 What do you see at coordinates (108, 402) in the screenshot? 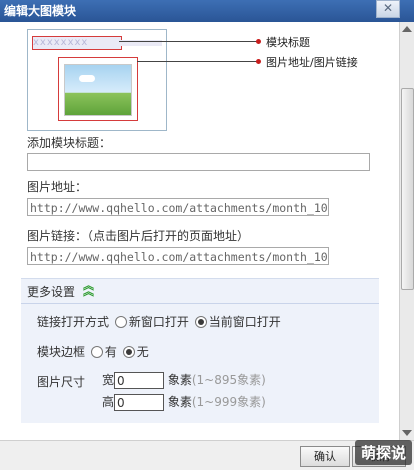
I see `height-label: 高` at bounding box center [108, 402].